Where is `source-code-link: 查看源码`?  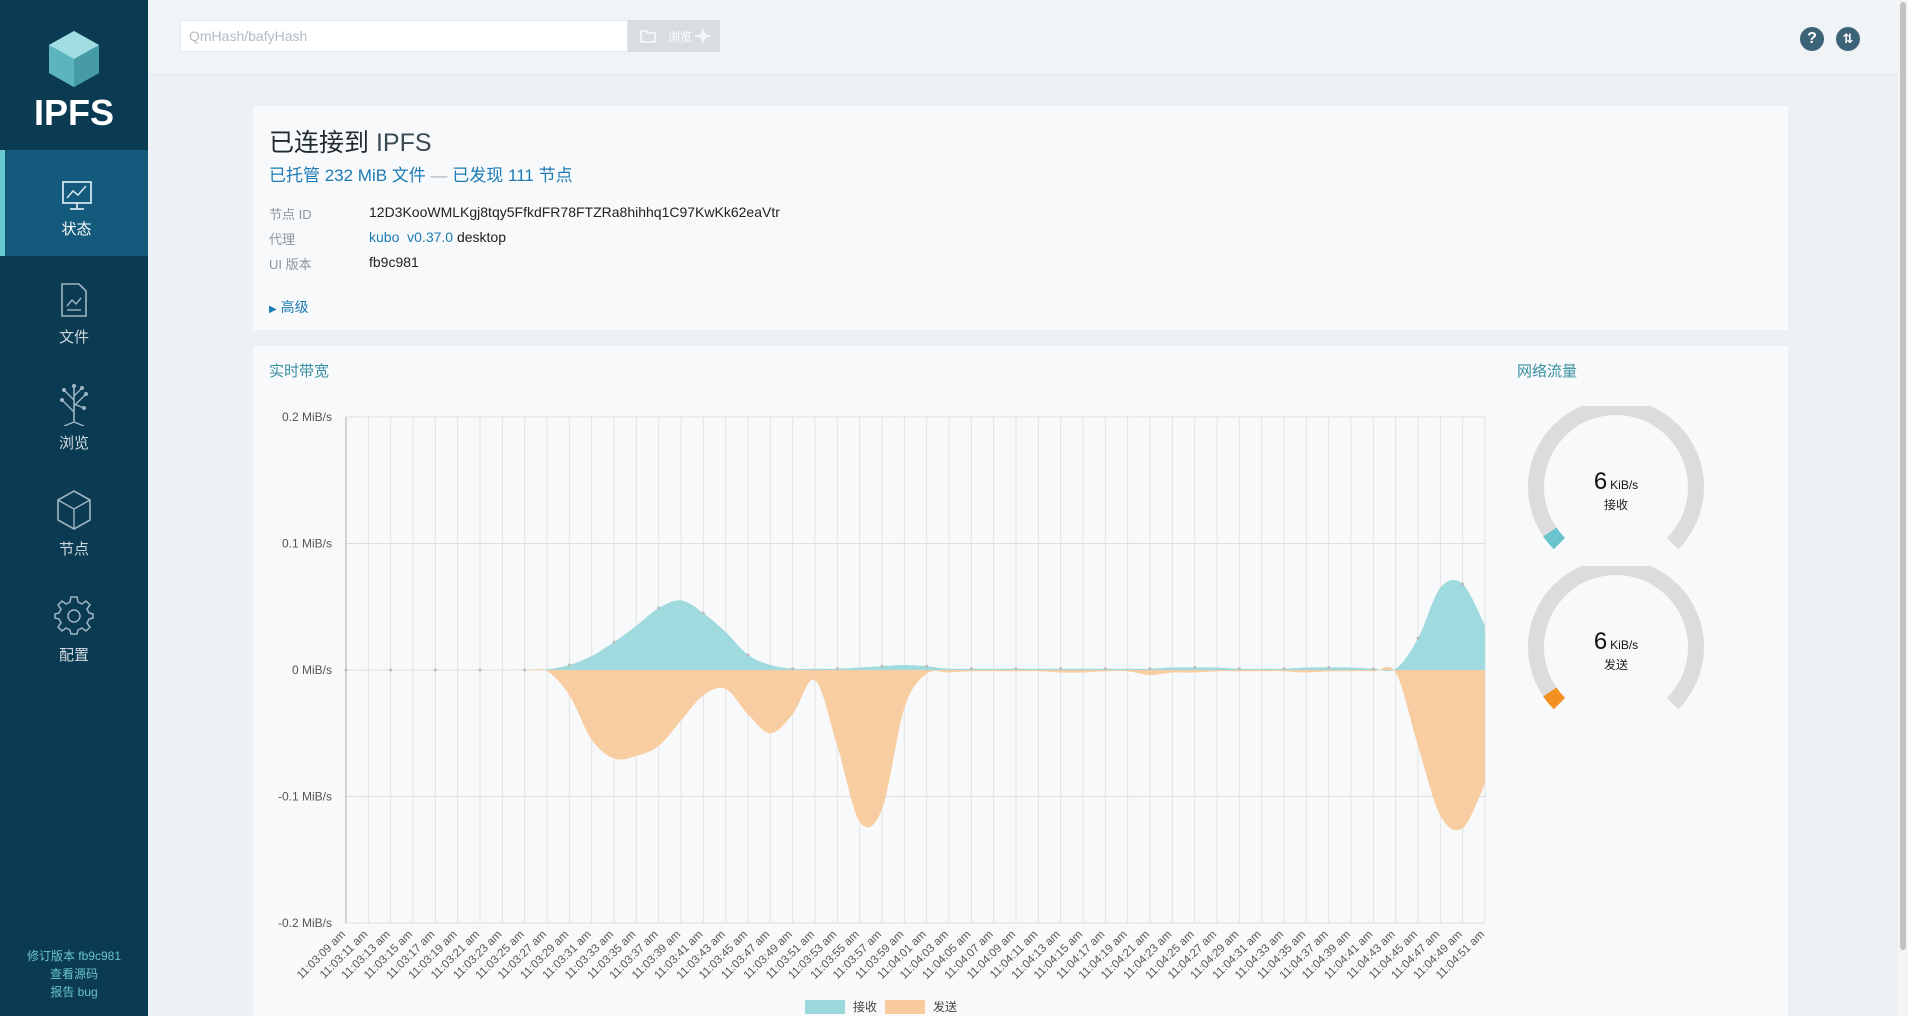 source-code-link: 查看源码 is located at coordinates (74, 974).